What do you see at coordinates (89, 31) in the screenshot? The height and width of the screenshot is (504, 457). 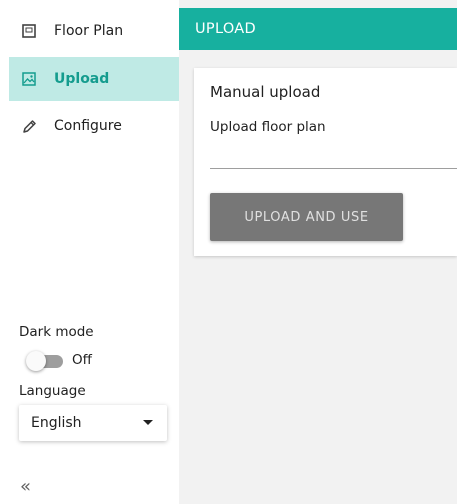 I see `sidebar-item-label: Floor Plan` at bounding box center [89, 31].